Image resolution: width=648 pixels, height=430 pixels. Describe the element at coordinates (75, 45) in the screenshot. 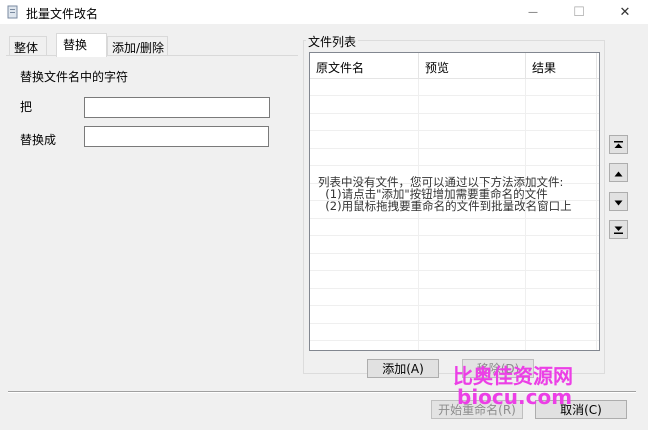

I see `tab-label: 替换` at that location.